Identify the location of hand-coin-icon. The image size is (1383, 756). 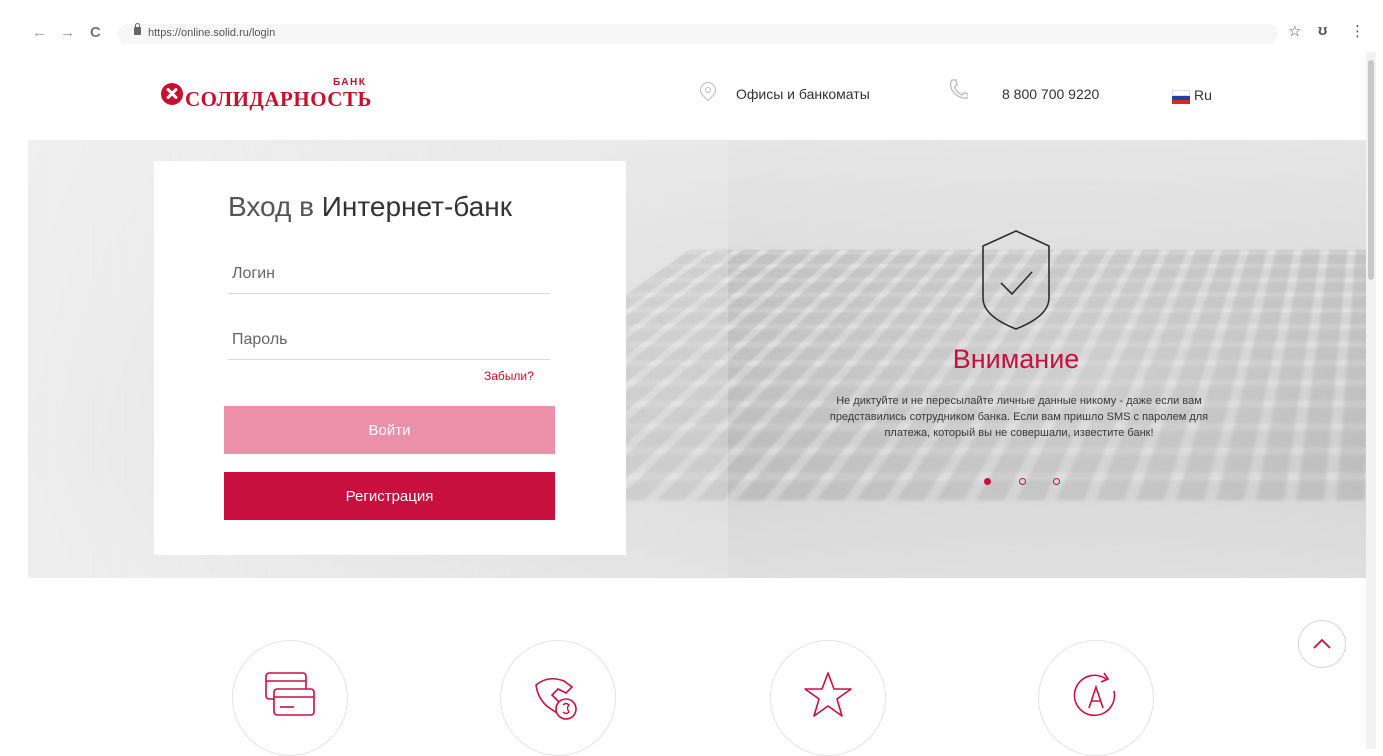
(556, 698).